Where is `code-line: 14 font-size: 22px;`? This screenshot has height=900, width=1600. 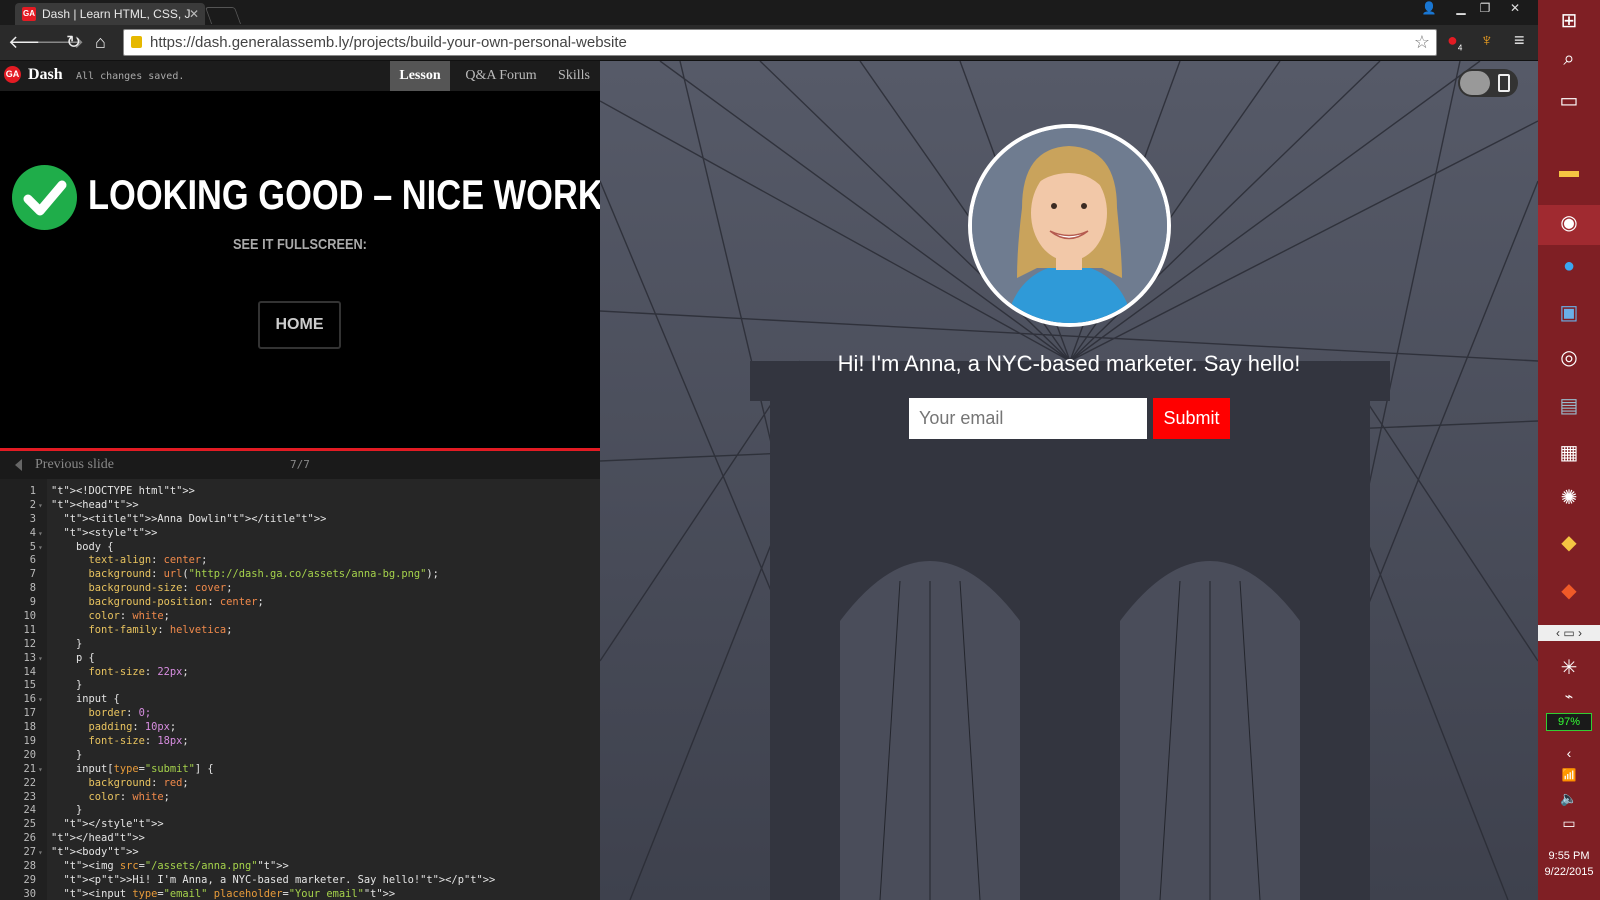
code-line: 14 font-size: 22px; is located at coordinates (300, 673).